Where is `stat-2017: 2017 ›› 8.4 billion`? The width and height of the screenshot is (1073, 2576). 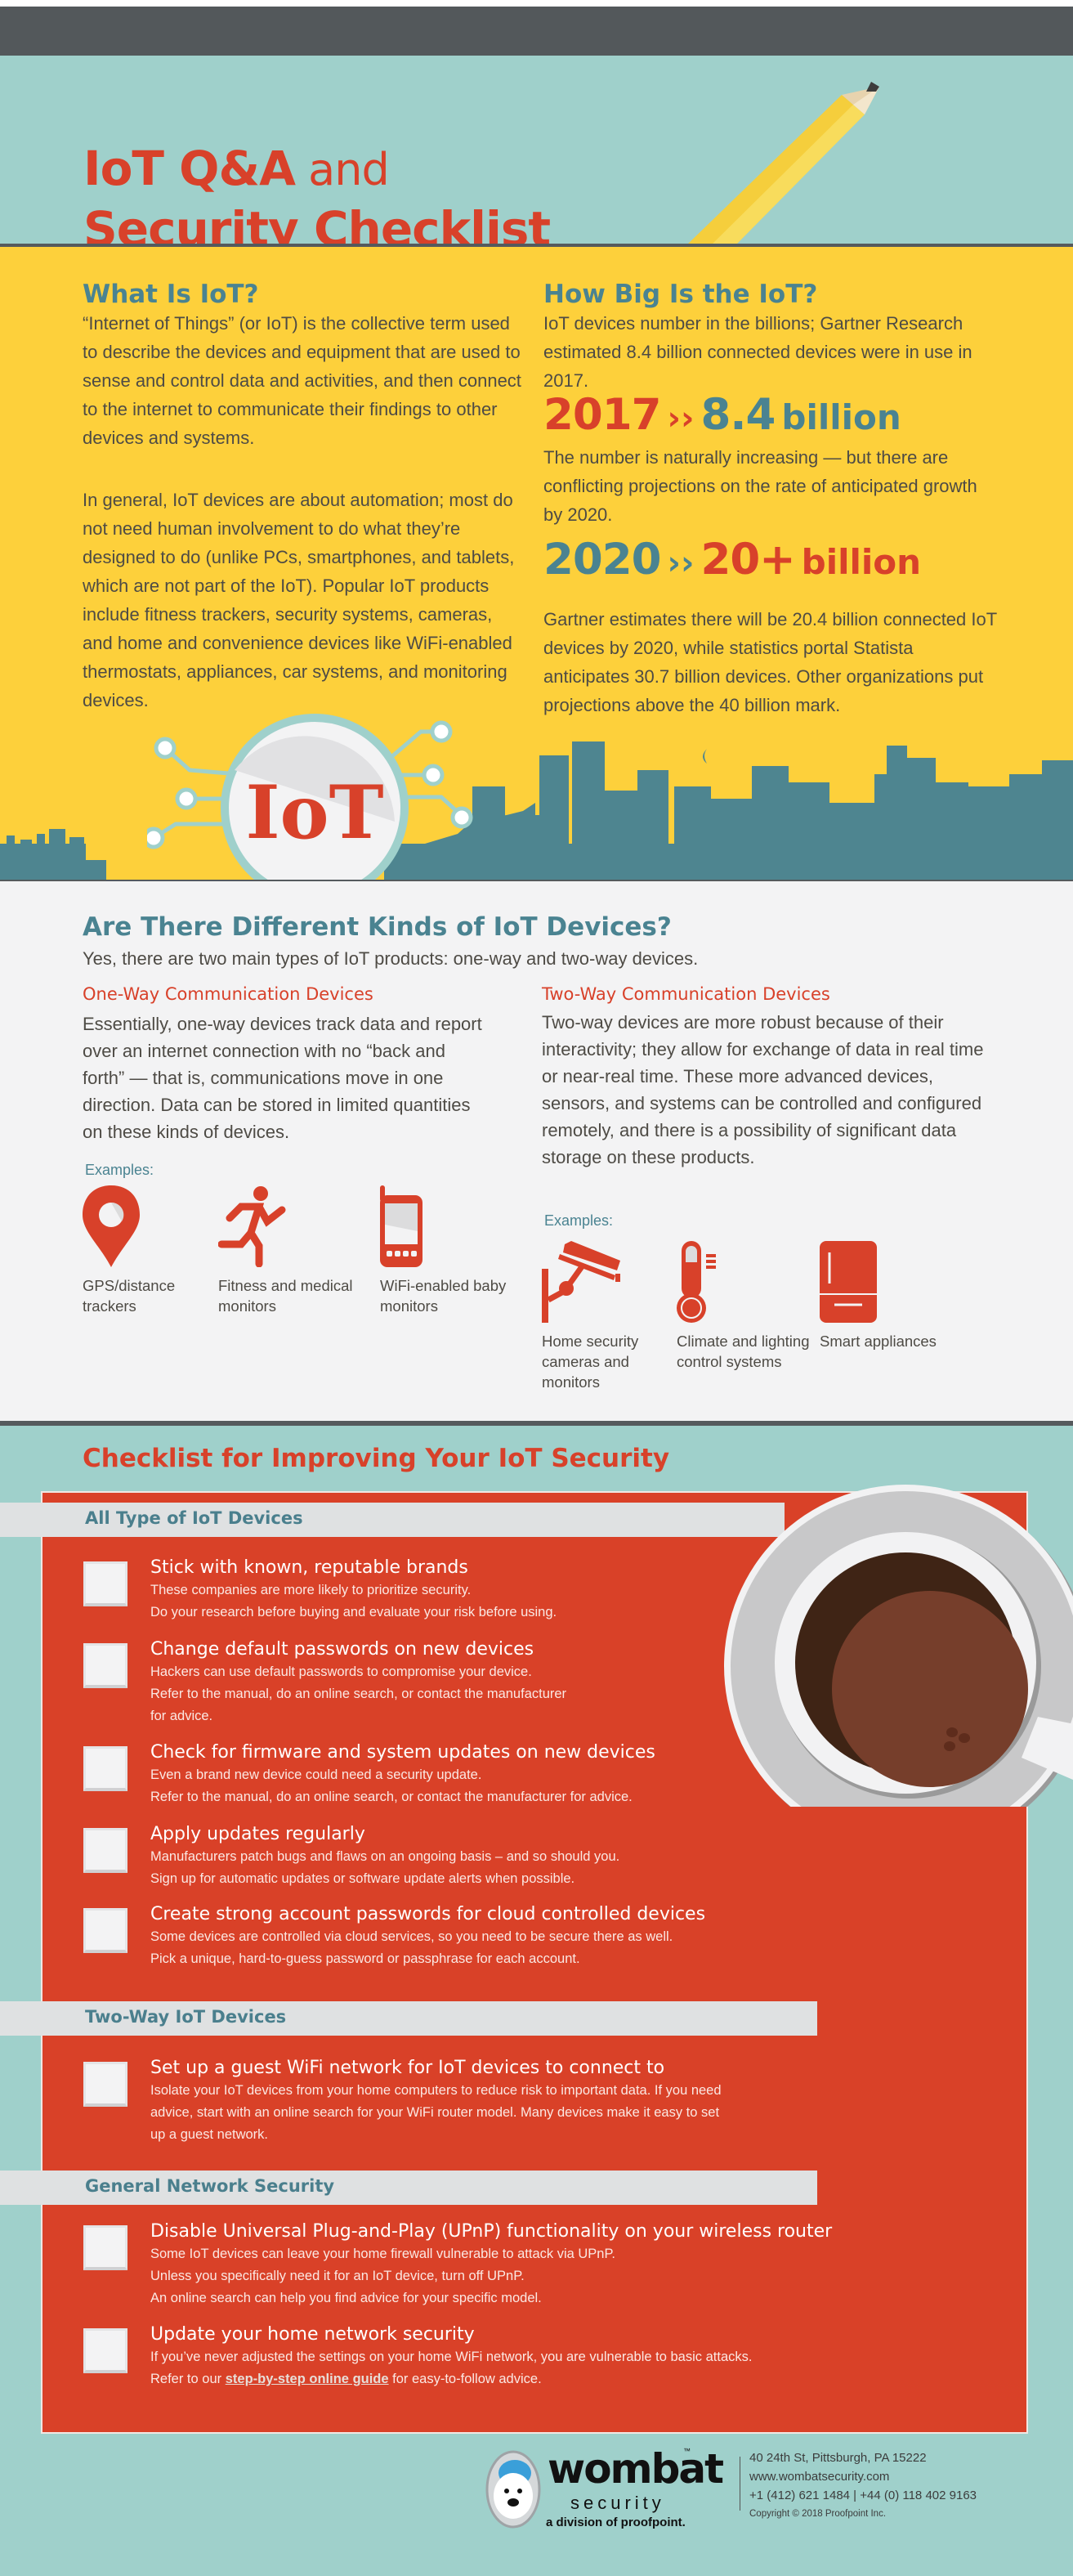
stat-2017: 2017 ›› 8.4 billion is located at coordinates (722, 415).